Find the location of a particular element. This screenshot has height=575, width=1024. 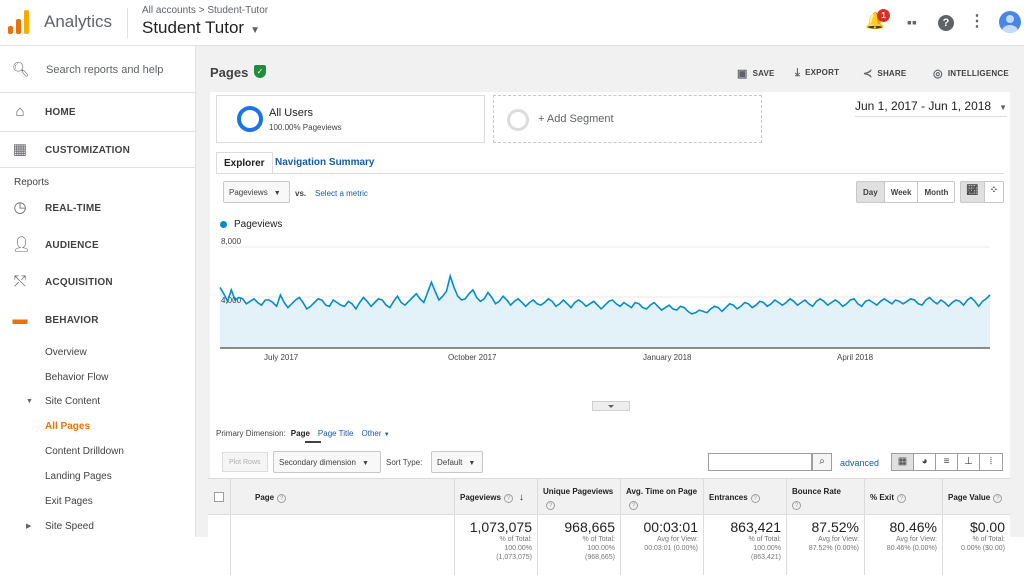

table-search-input is located at coordinates (760, 462).